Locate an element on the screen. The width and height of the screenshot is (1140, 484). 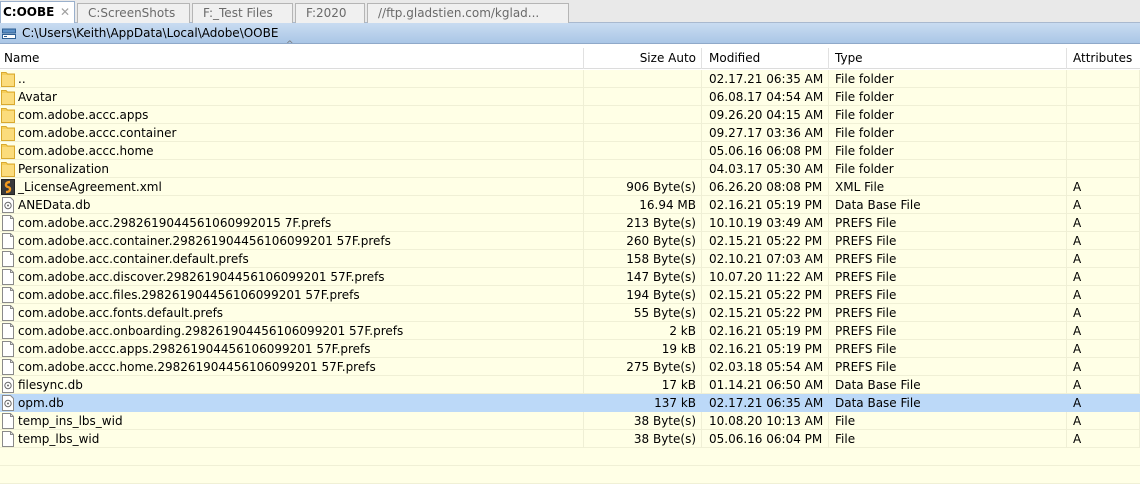
file-size: 38 Byte(s) is located at coordinates (643, 439).